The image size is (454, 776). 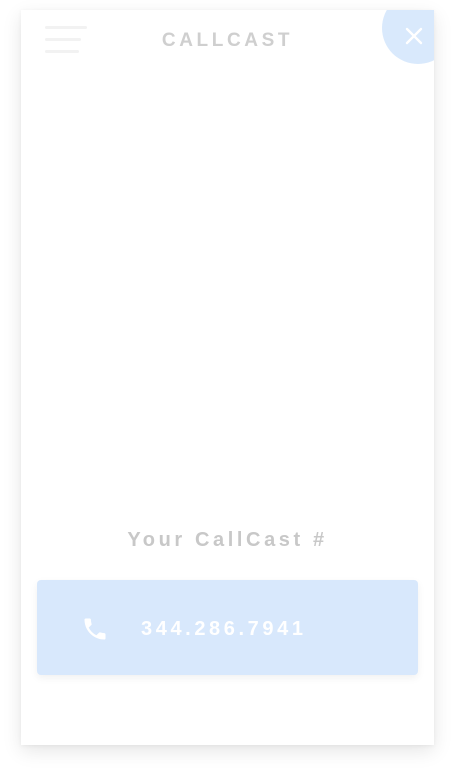 I want to click on phone-number: 344.286.7941, so click(x=224, y=629).